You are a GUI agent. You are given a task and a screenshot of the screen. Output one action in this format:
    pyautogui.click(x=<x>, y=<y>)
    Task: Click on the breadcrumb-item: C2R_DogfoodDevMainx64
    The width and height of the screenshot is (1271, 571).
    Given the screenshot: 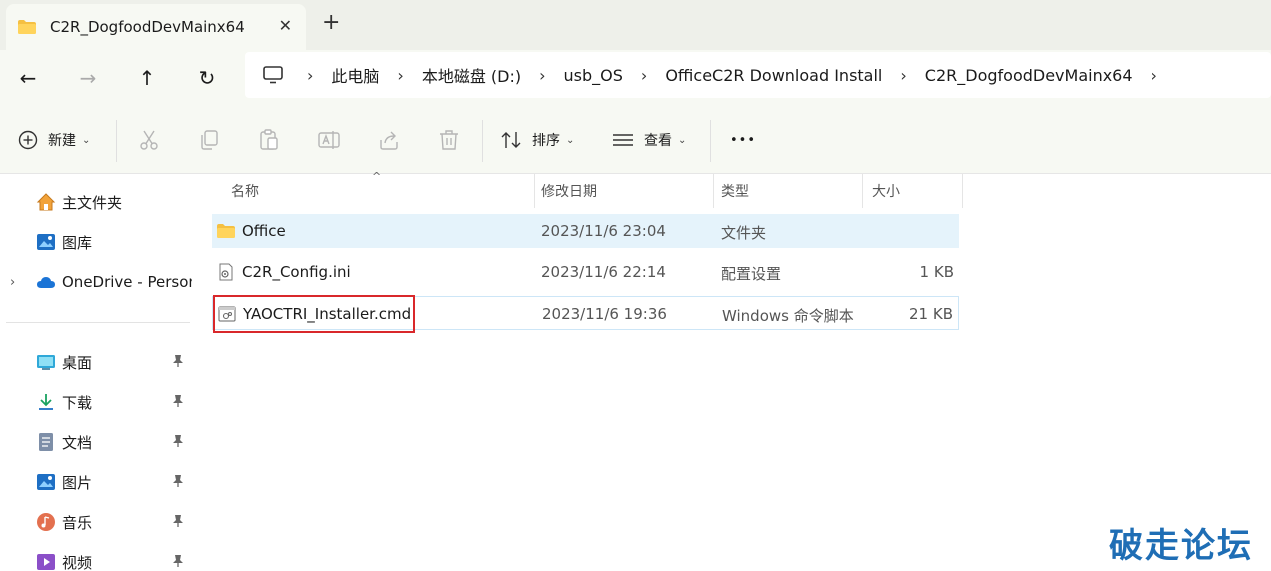 What is the action you would take?
    pyautogui.click(x=1029, y=75)
    